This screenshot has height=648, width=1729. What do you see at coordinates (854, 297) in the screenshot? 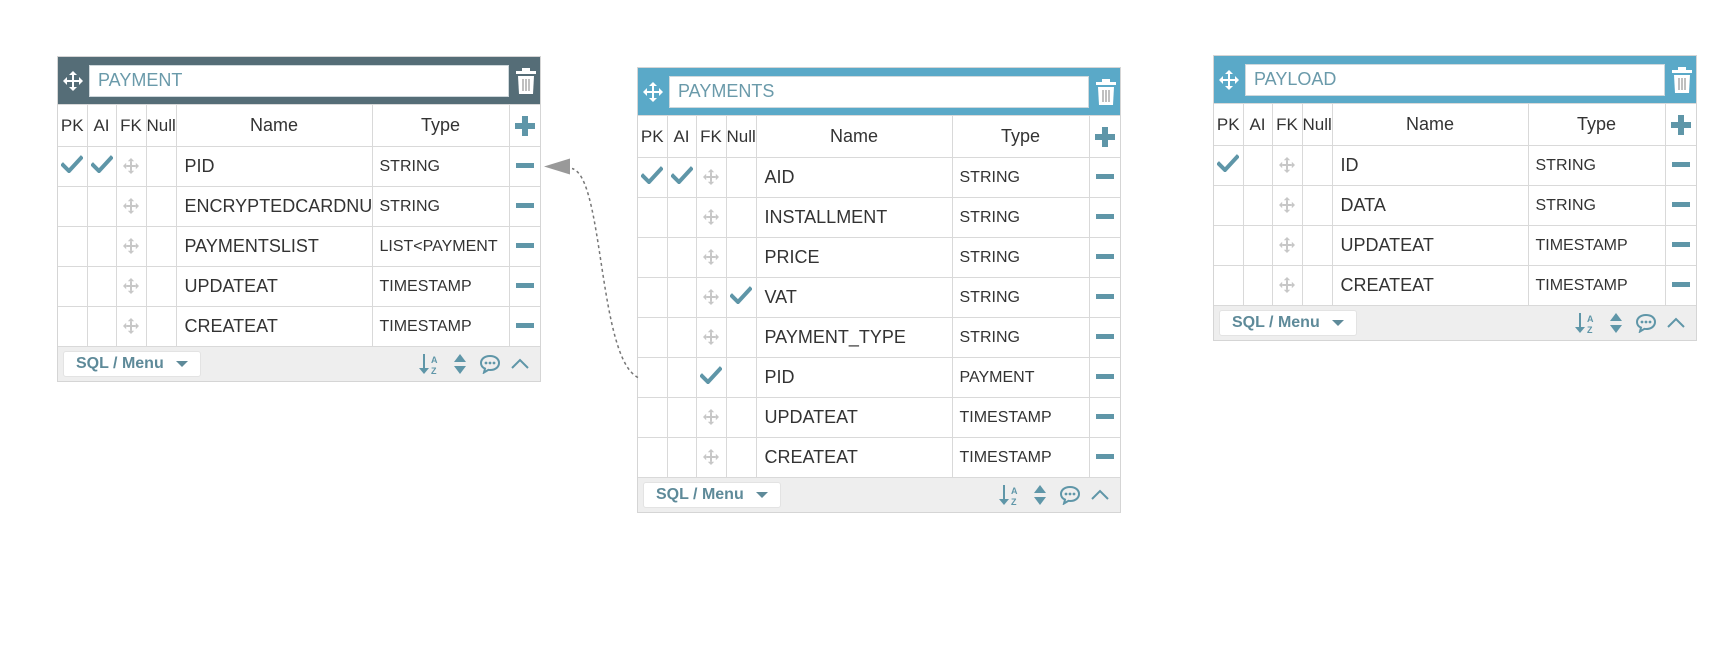
I see `field-name: VAT` at bounding box center [854, 297].